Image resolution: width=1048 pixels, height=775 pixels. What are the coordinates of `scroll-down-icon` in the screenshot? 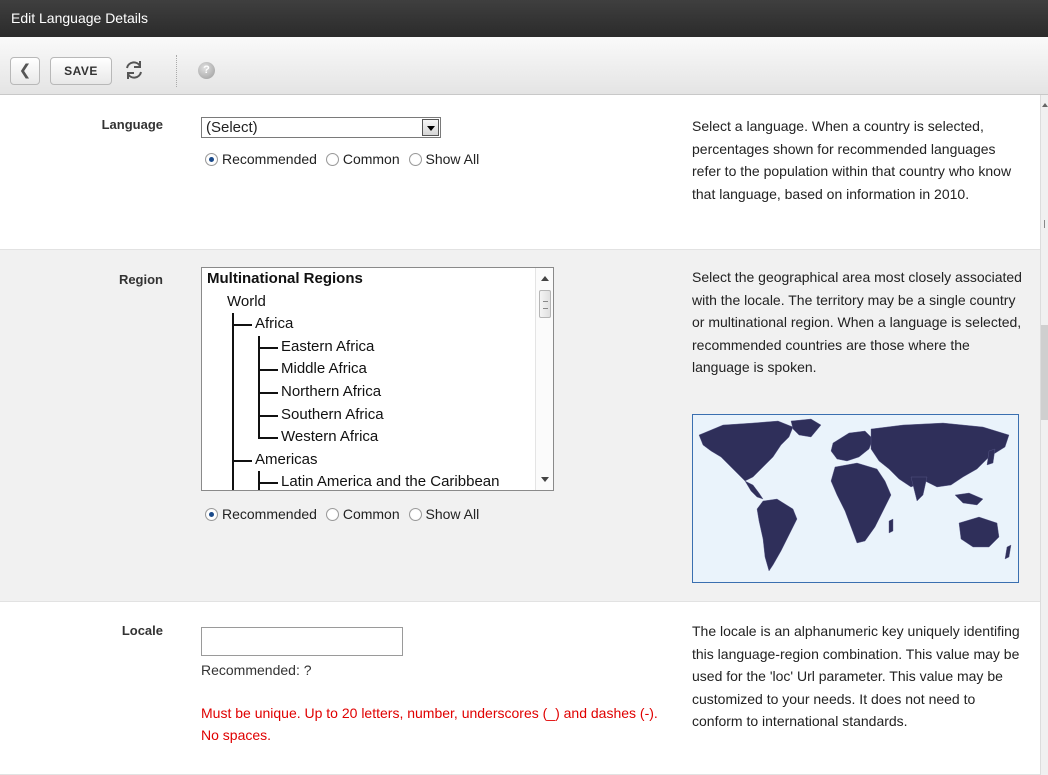 It's located at (545, 479).